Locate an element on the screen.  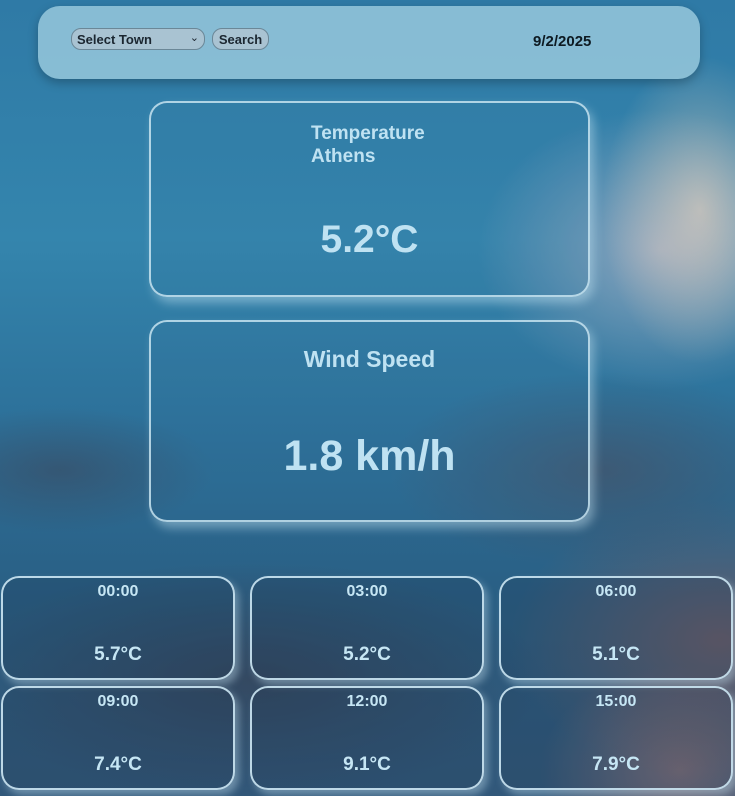
temperature-value: 5.2°C is located at coordinates (369, 239).